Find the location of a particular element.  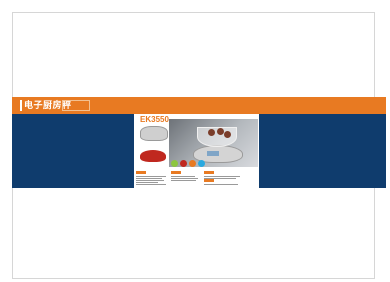

product-model: EK3550 is located at coordinates (154, 119).